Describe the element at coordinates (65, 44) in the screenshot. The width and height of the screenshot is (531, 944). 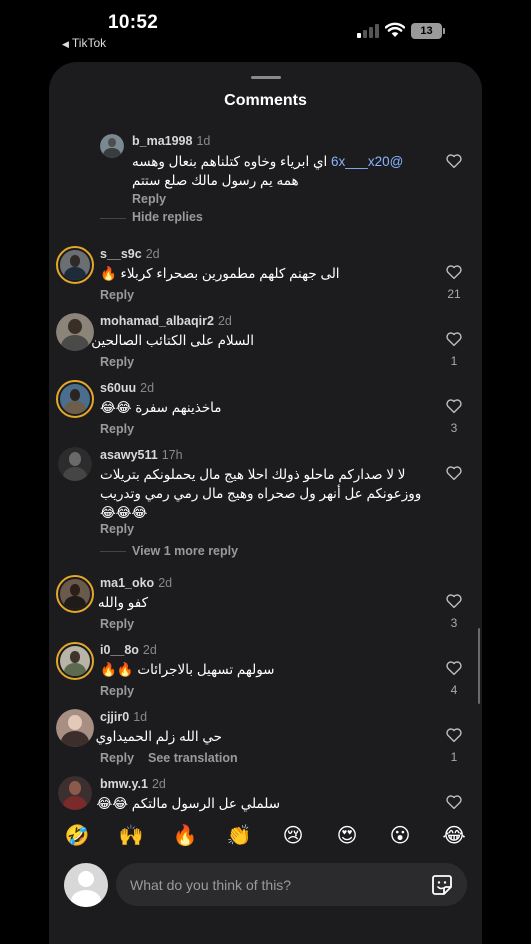
I see `back-arrow-icon: ◀` at that location.